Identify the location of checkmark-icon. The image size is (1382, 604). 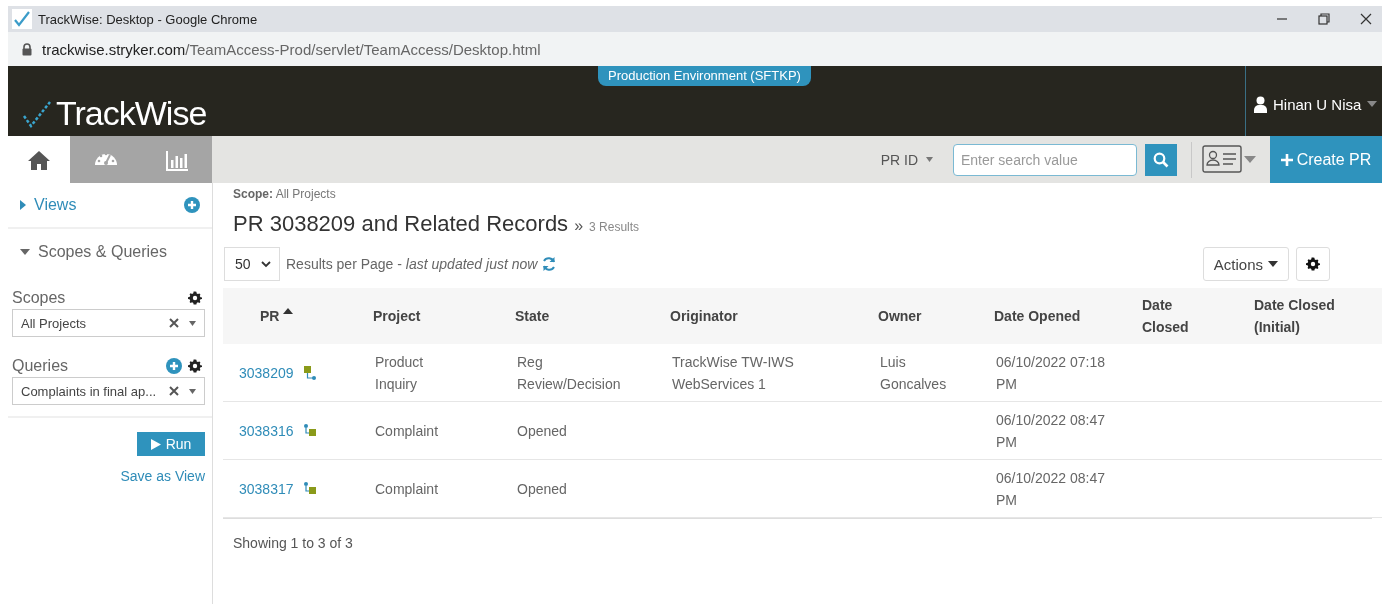
(22, 19).